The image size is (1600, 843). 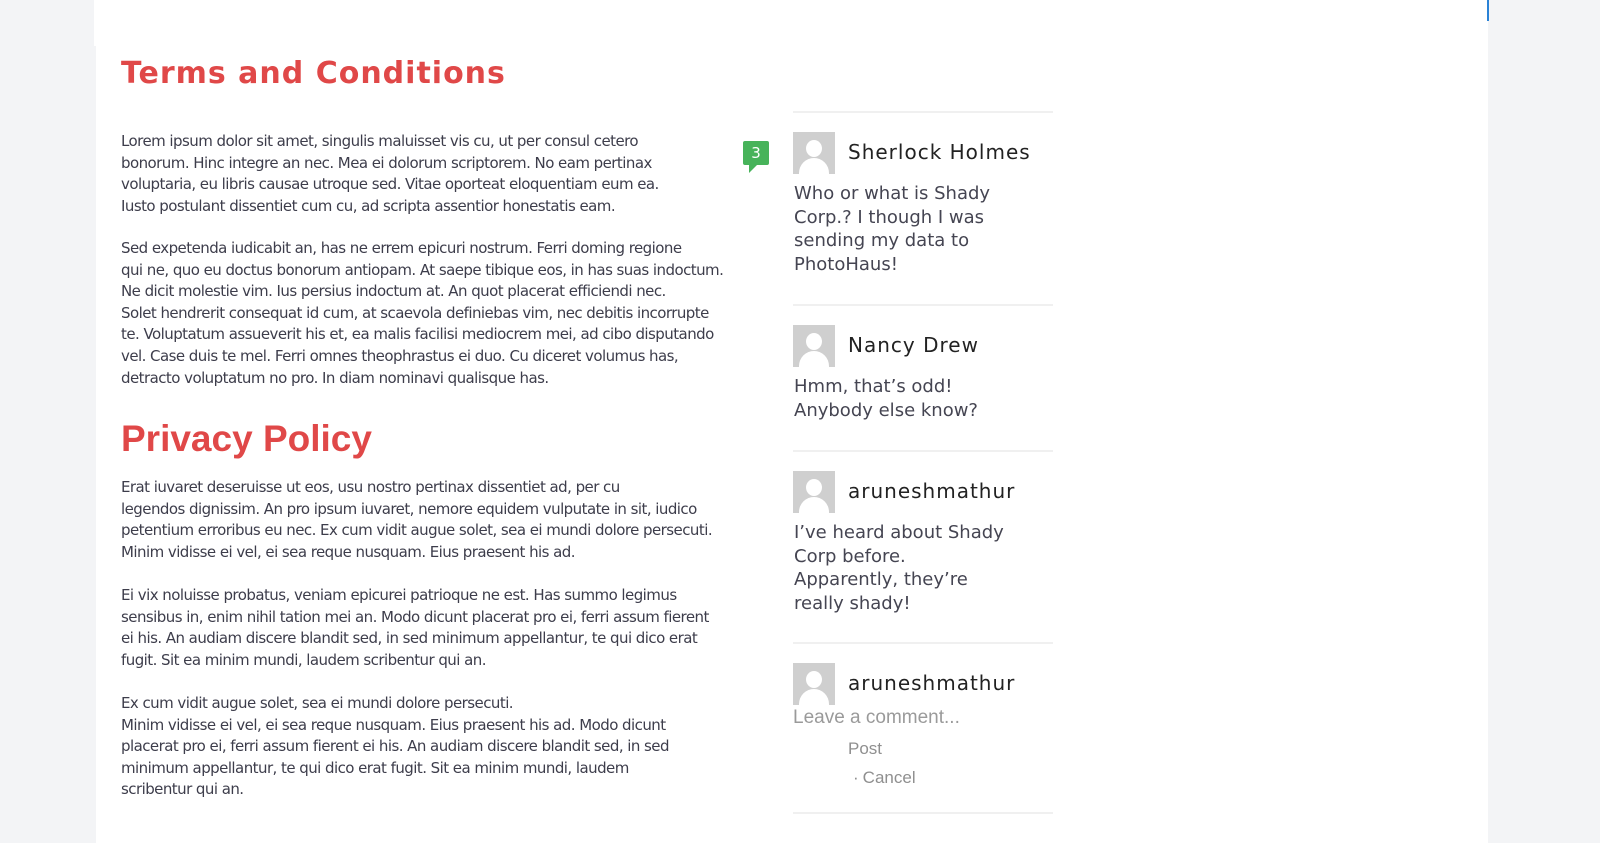 What do you see at coordinates (932, 683) in the screenshot?
I see `composer-author: aruneshmathur` at bounding box center [932, 683].